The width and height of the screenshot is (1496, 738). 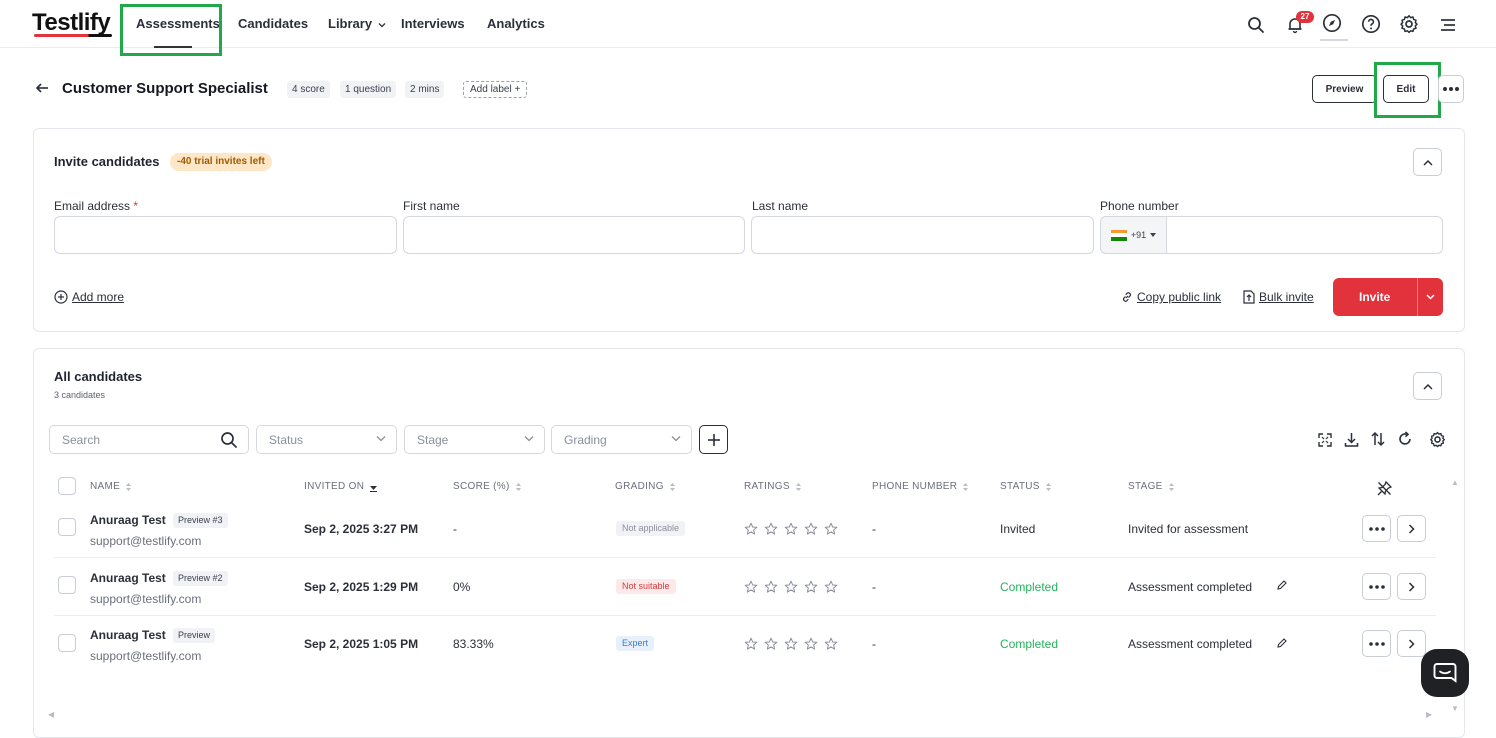 I want to click on assessments-highlight-box, so click(x=171, y=30).